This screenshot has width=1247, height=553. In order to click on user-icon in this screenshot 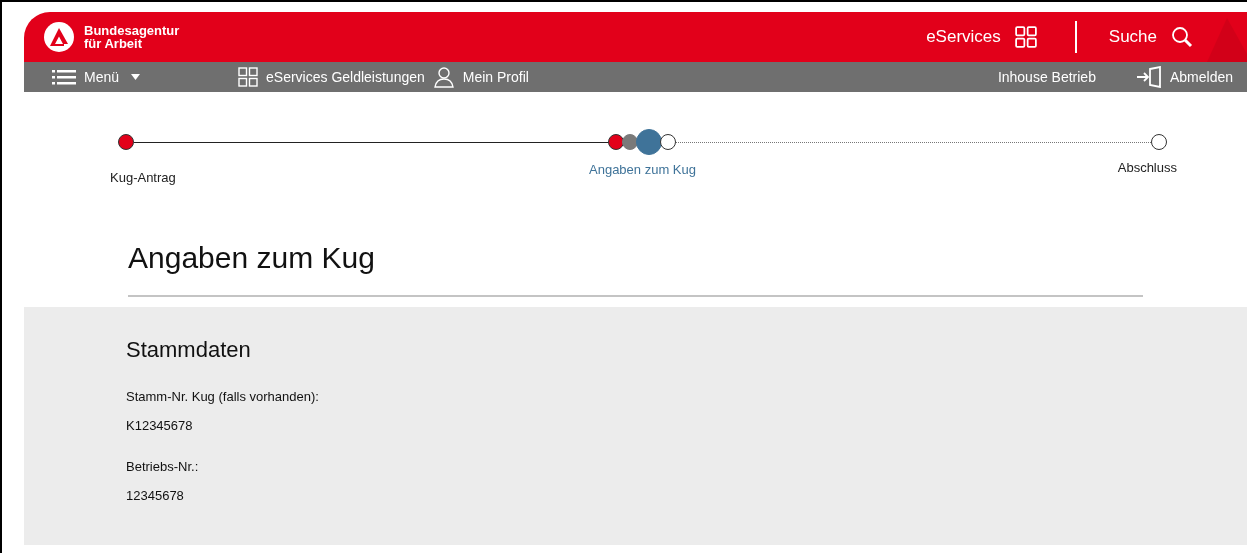, I will do `click(443, 77)`.